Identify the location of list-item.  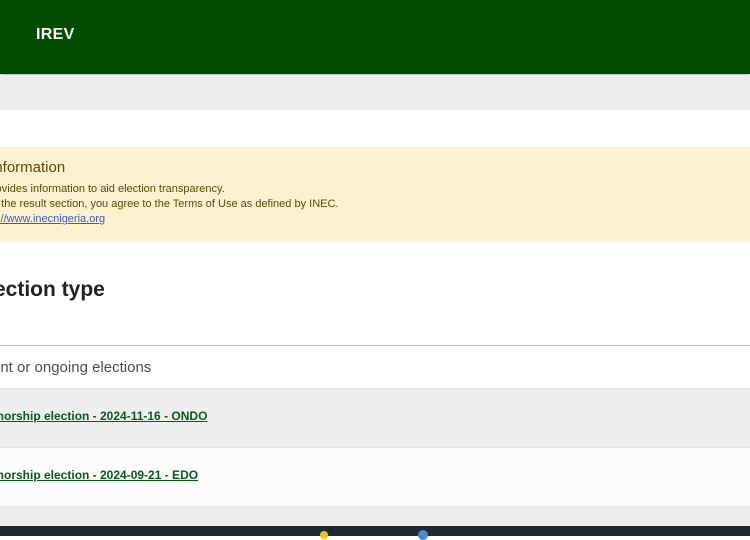
(375, 516).